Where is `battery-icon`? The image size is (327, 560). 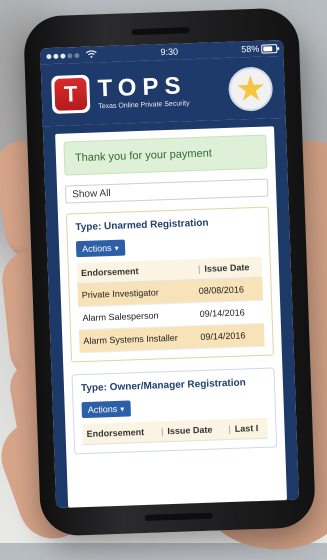
battery-icon is located at coordinates (269, 48).